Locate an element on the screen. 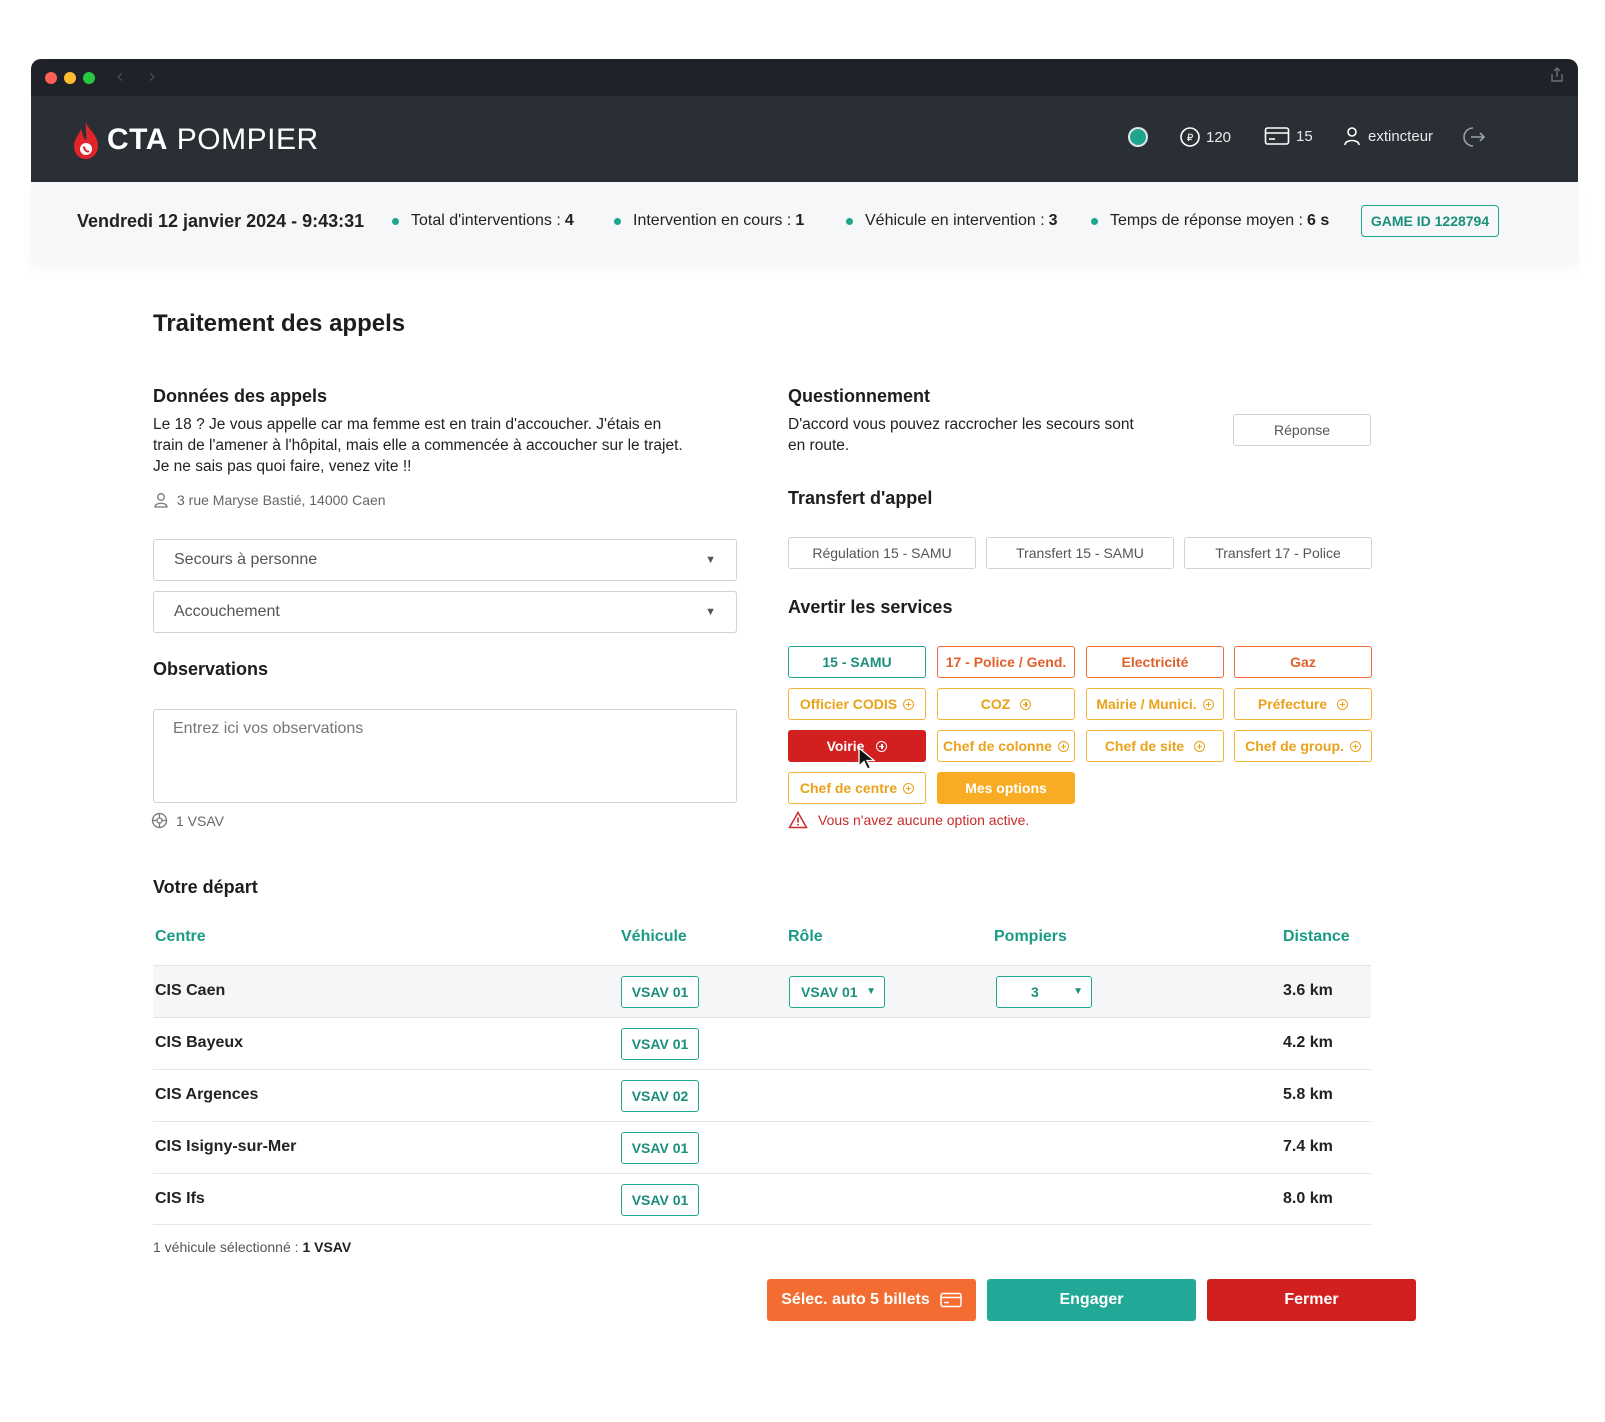 This screenshot has height=1422, width=1605. username: extincteur is located at coordinates (1401, 136).